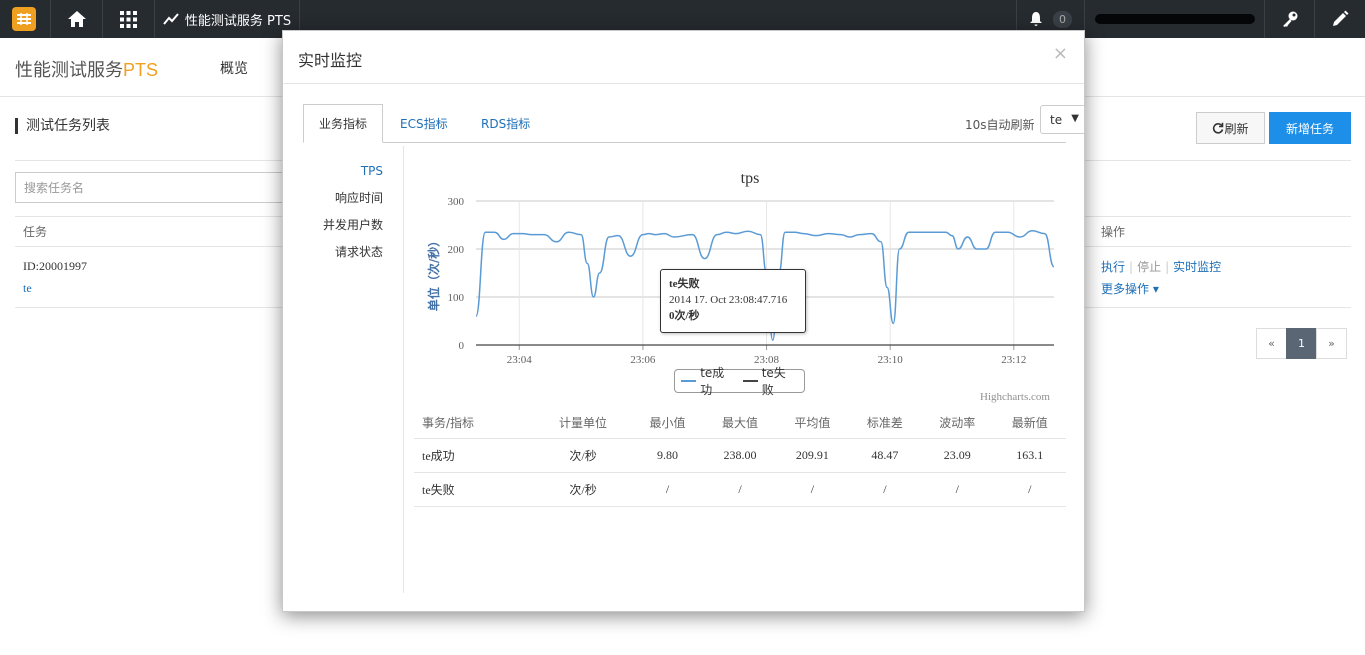 This screenshot has height=655, width=1365. Describe the element at coordinates (27, 288) in the screenshot. I see `task-name-link: te` at that location.